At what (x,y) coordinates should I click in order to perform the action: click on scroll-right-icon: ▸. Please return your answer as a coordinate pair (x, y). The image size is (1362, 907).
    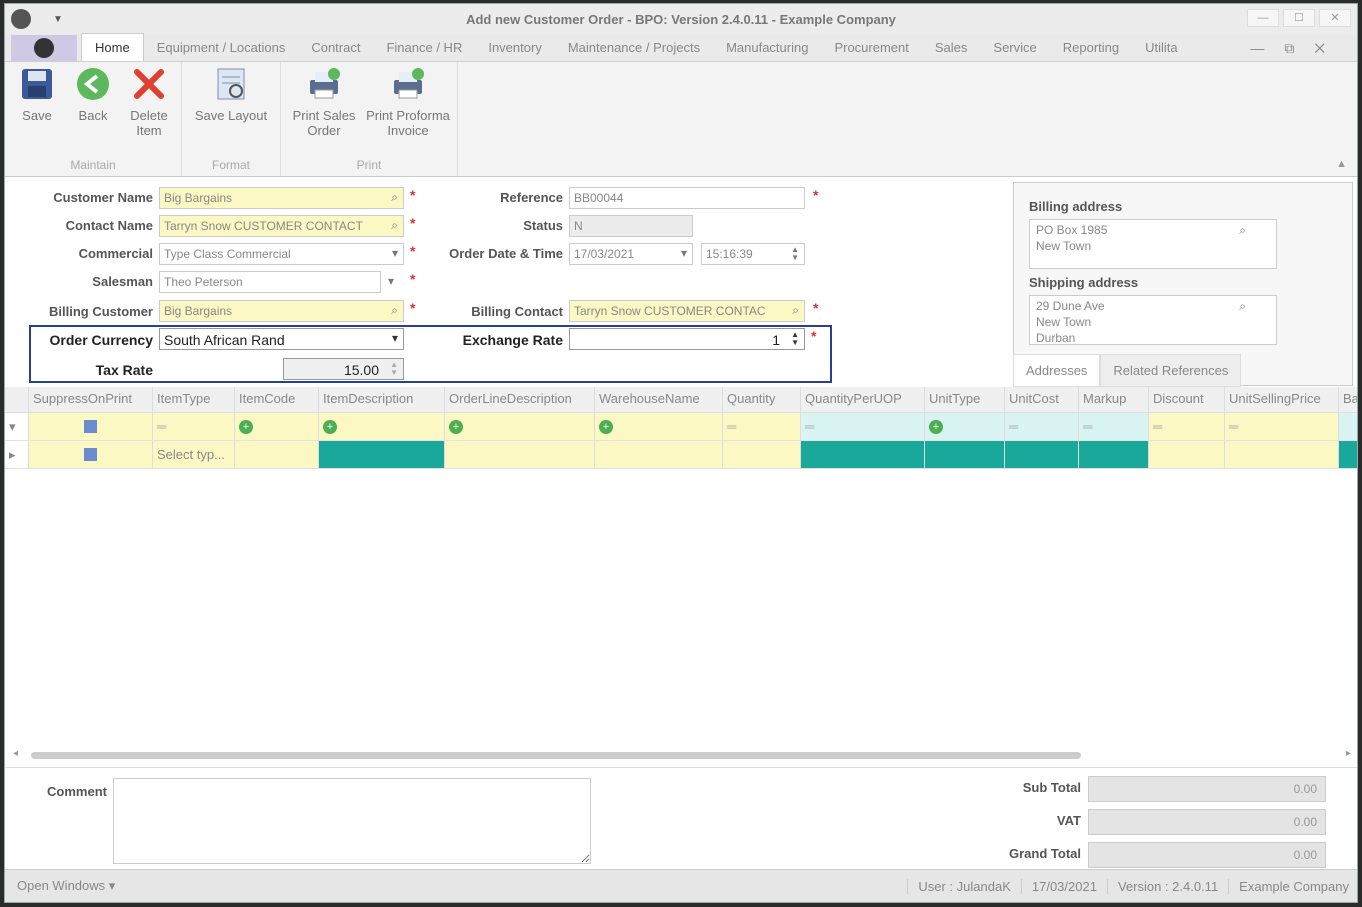
    Looking at the image, I should click on (1348, 753).